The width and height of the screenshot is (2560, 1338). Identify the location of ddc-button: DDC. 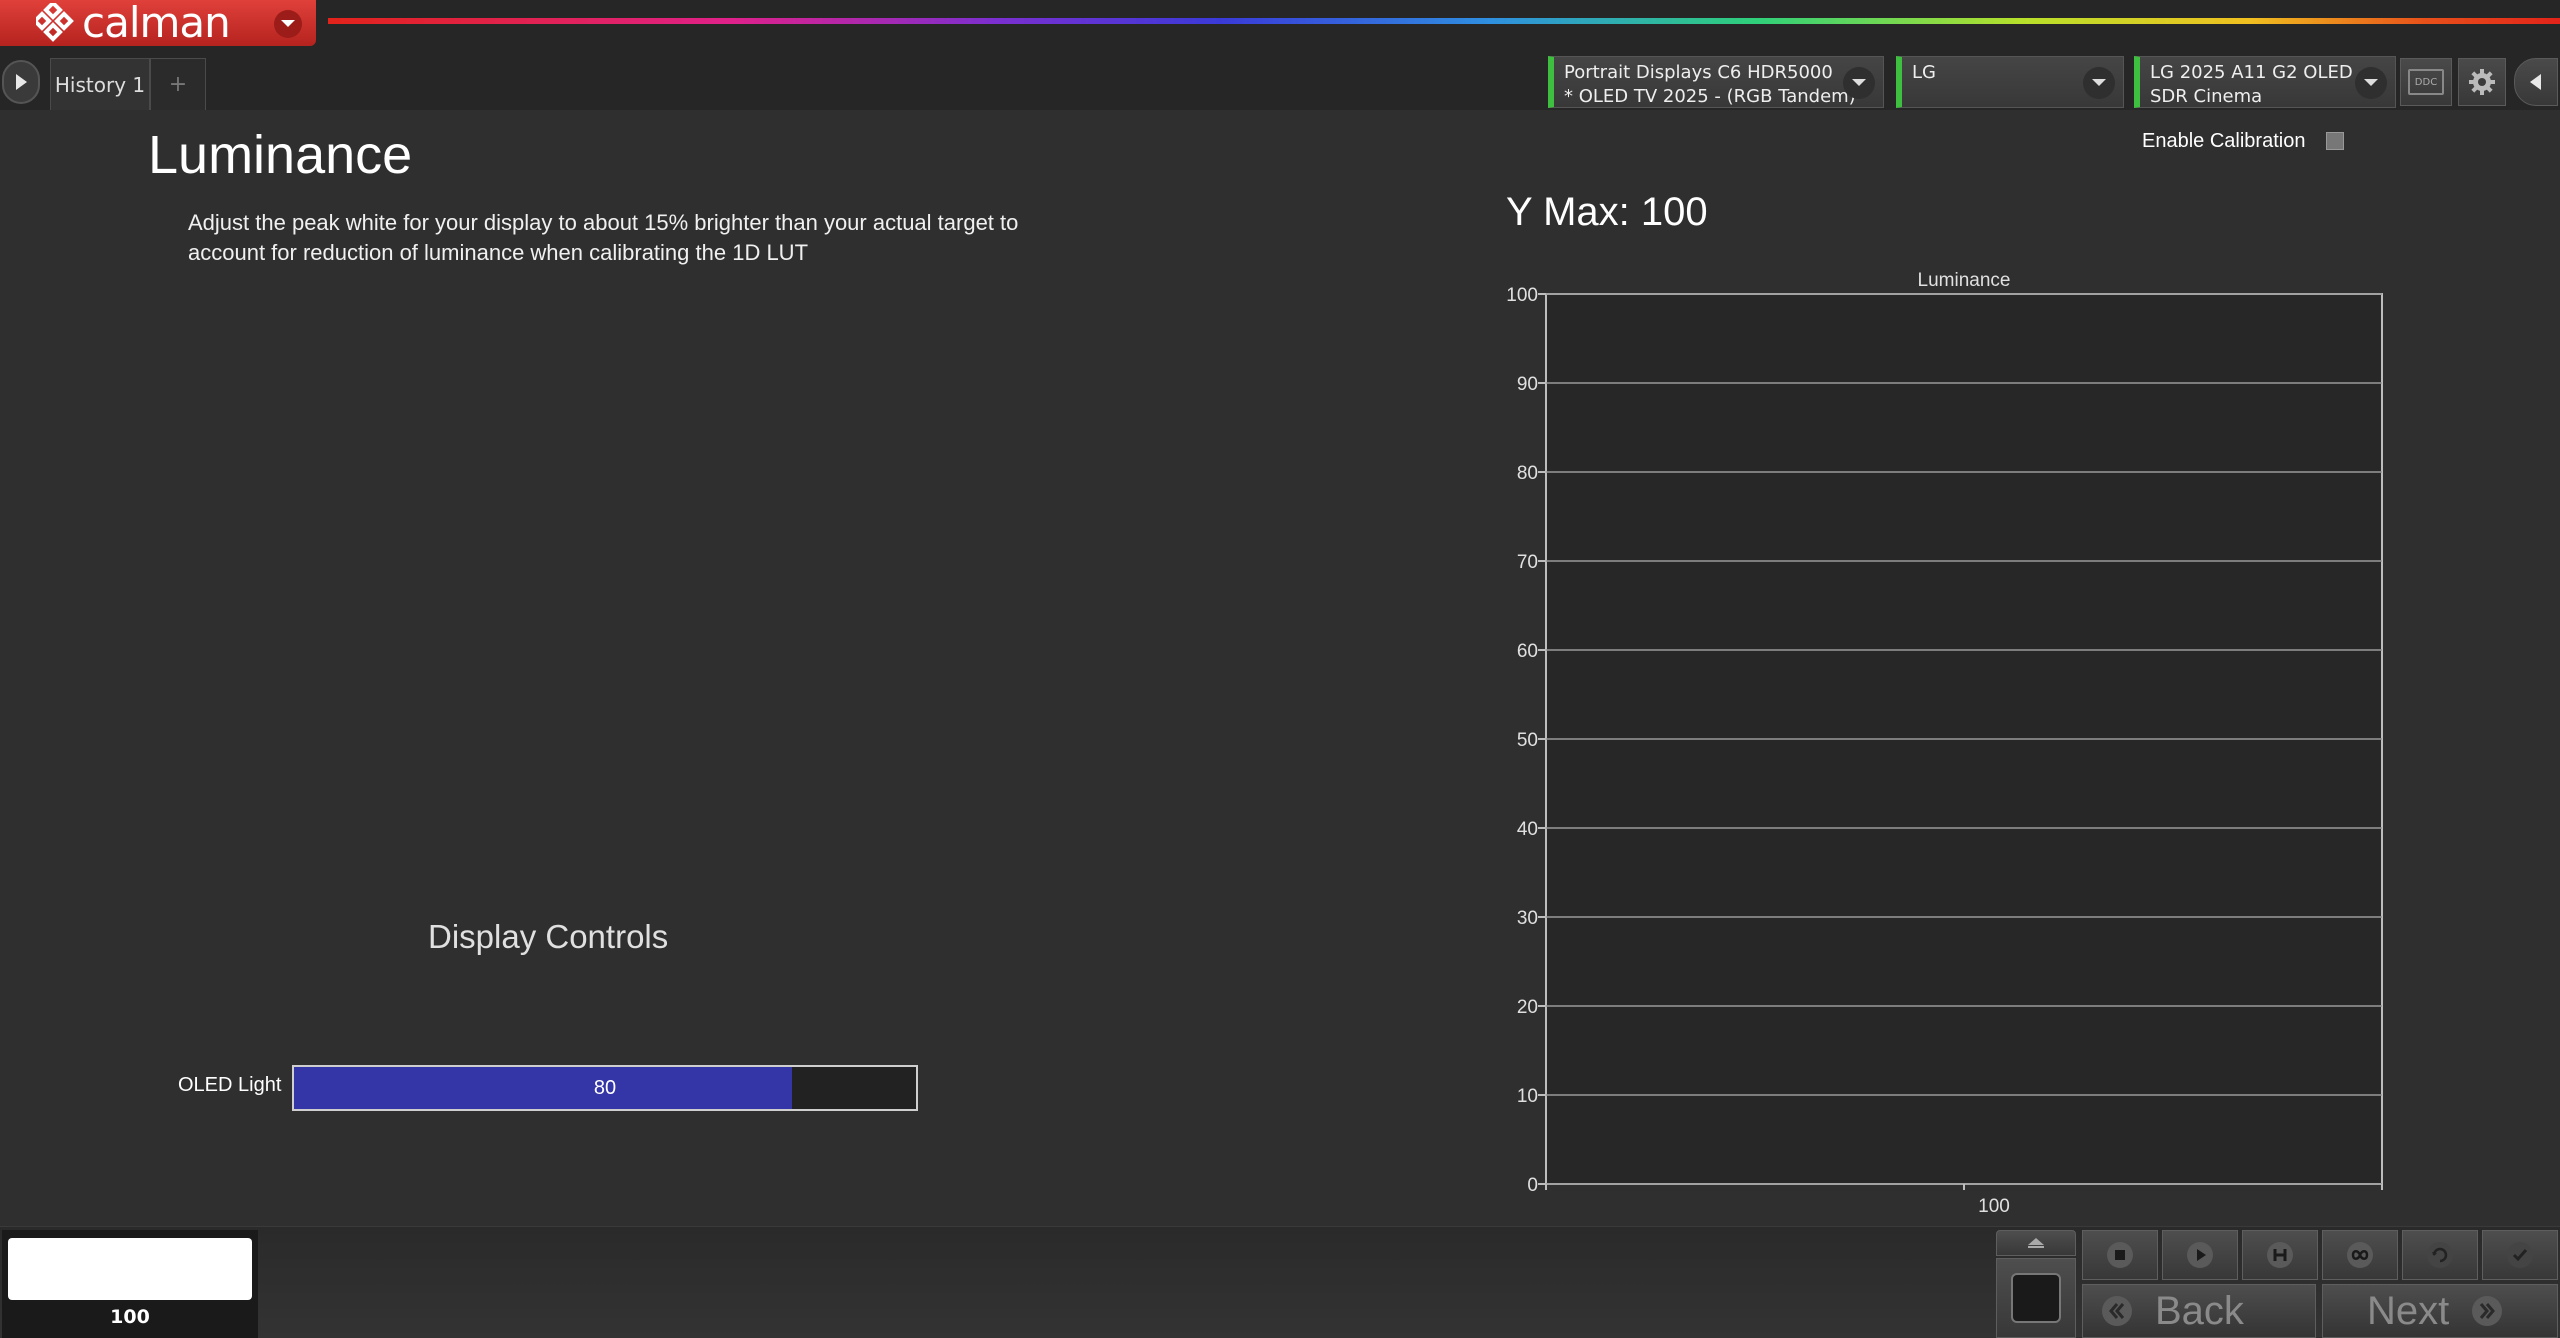
(2426, 82).